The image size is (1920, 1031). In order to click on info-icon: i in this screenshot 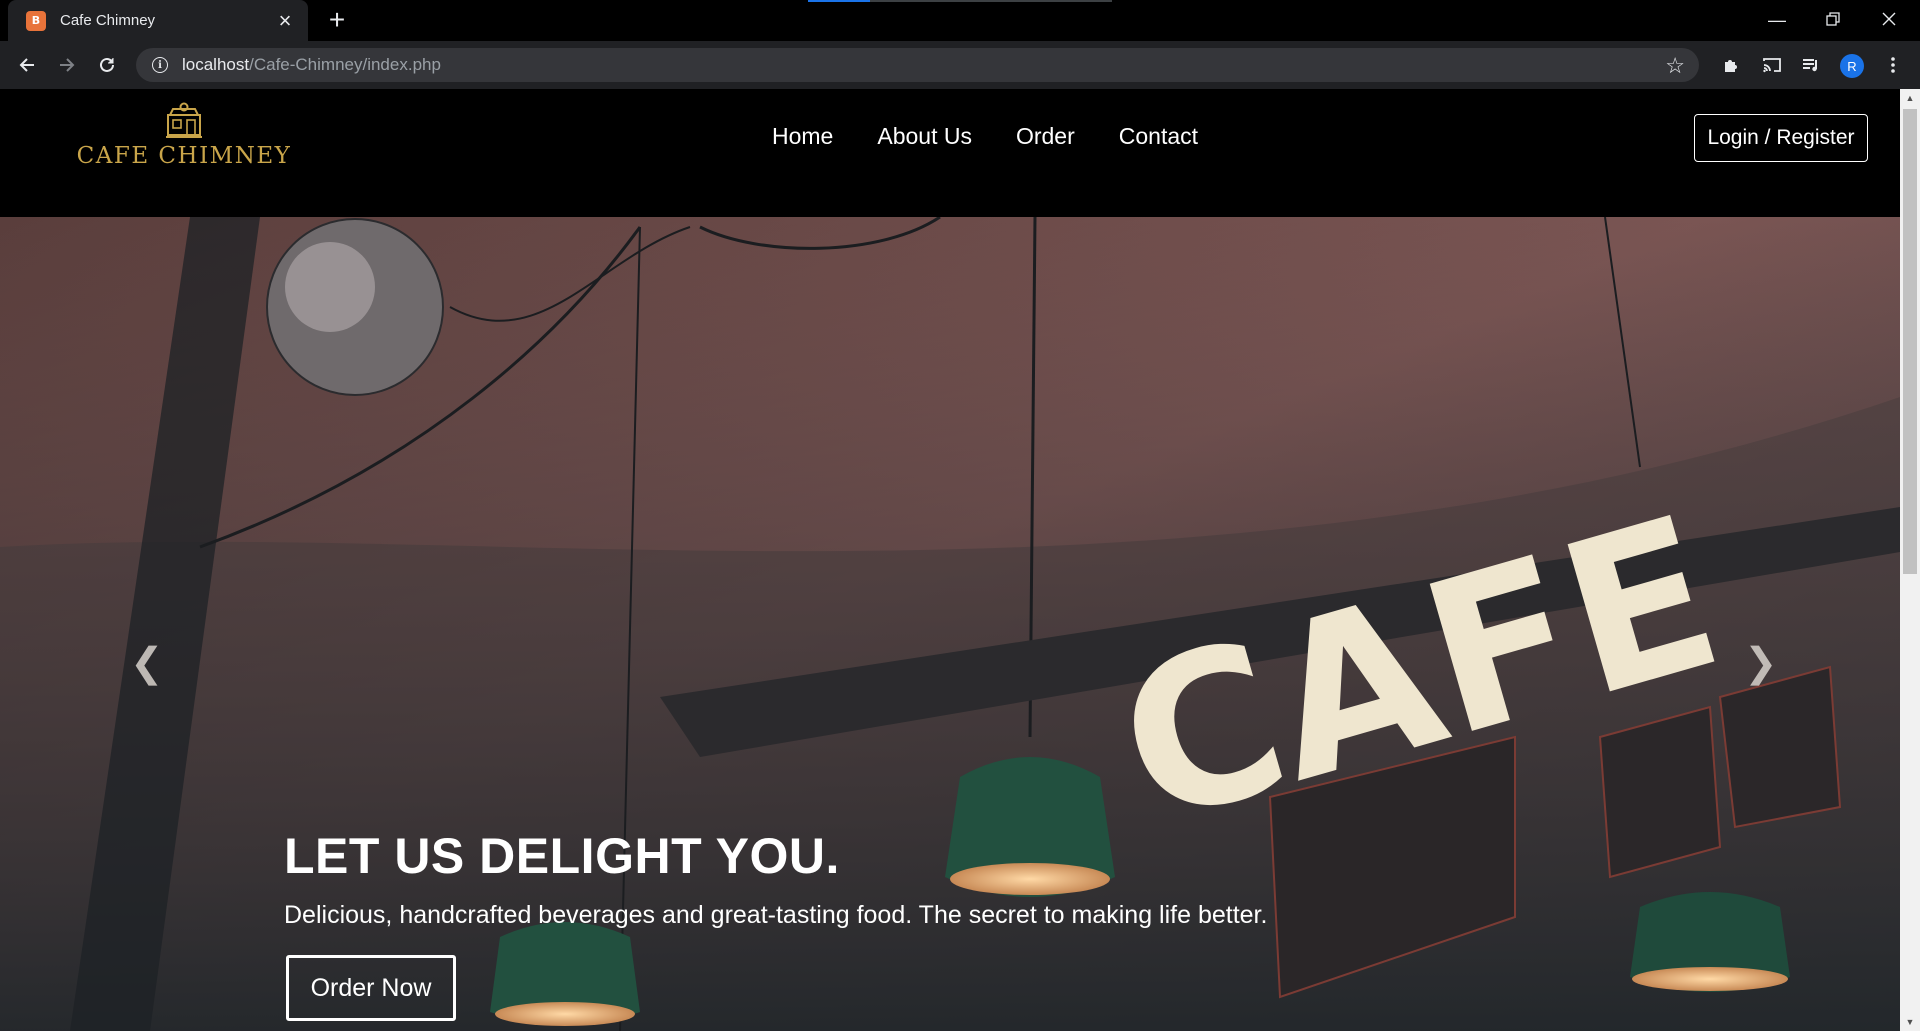, I will do `click(160, 65)`.